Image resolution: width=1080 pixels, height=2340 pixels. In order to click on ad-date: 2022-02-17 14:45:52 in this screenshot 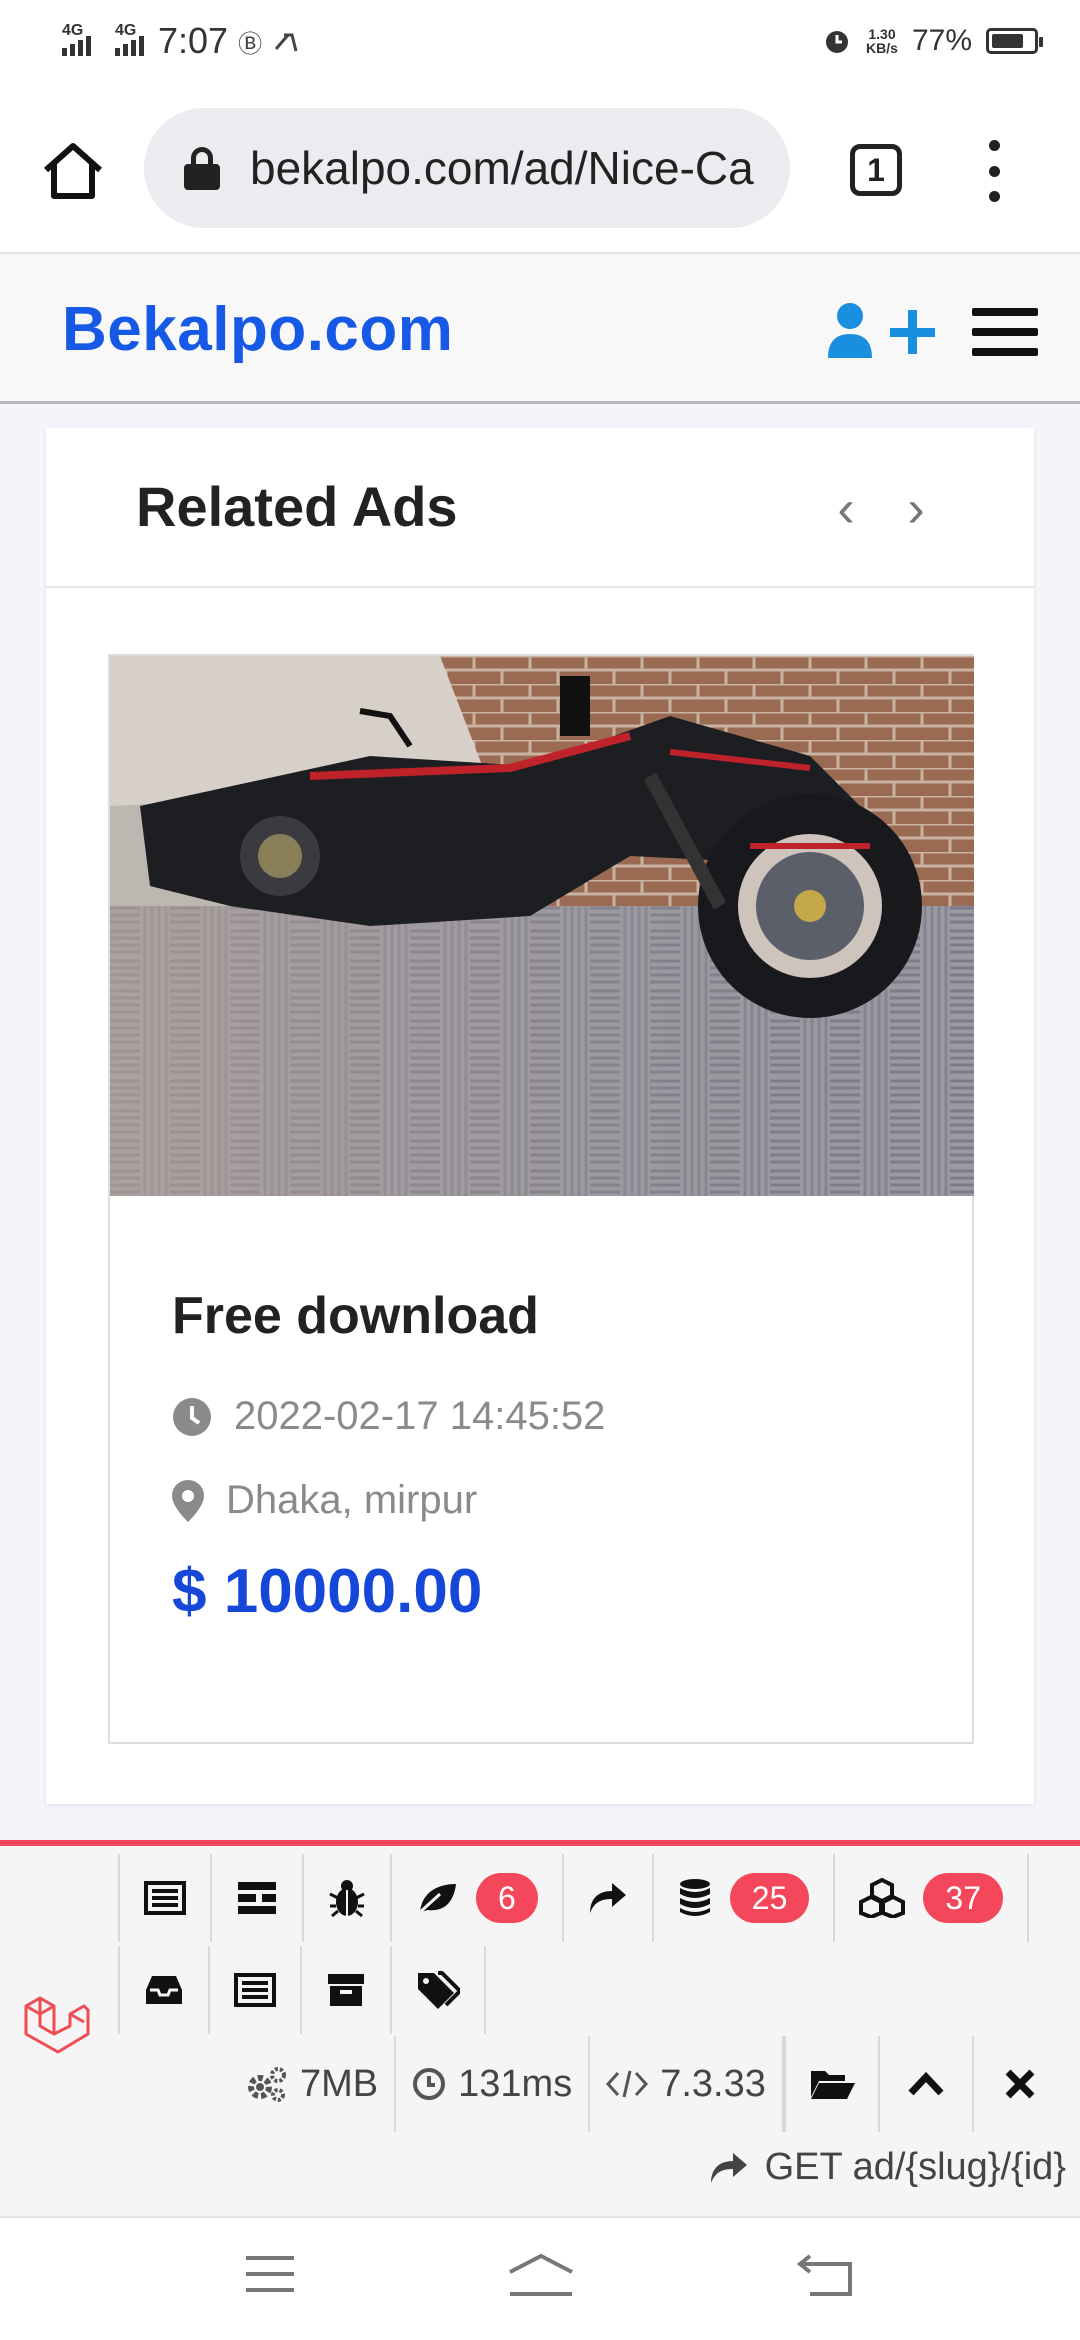, I will do `click(388, 1416)`.